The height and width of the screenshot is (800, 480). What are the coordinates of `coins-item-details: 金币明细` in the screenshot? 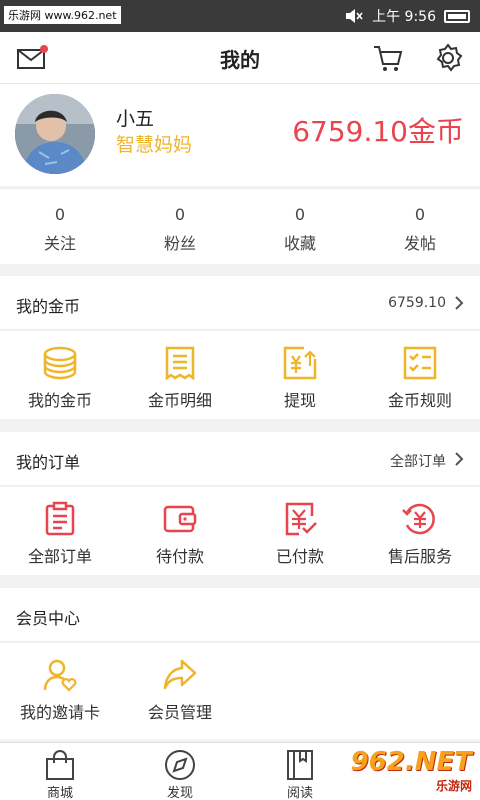 It's located at (180, 375).